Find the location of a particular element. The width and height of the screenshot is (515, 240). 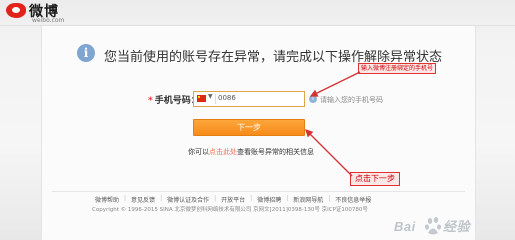

footer-link-open-platform: 开放平台 is located at coordinates (233, 199).